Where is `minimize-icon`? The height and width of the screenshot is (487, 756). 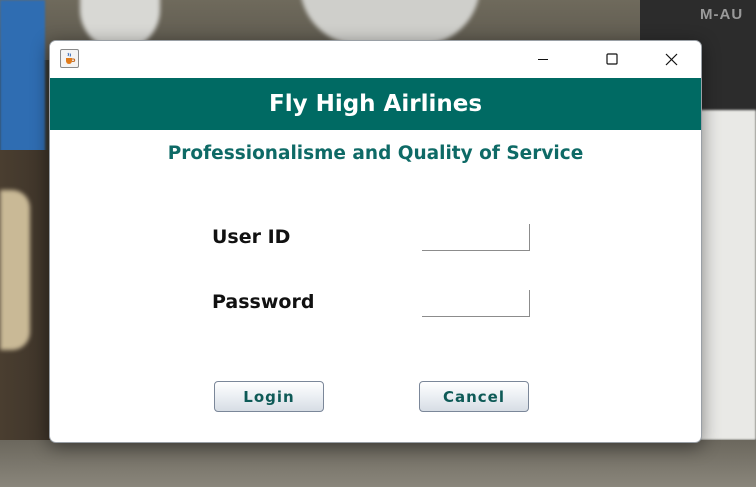
minimize-icon is located at coordinates (543, 59).